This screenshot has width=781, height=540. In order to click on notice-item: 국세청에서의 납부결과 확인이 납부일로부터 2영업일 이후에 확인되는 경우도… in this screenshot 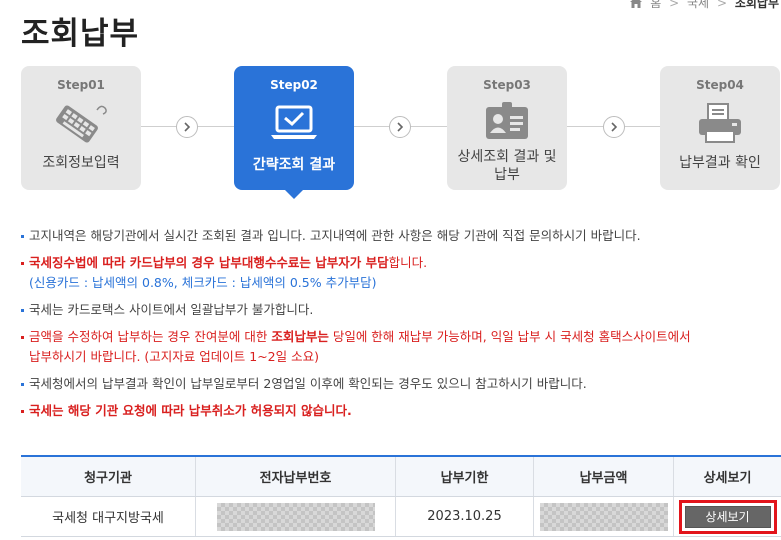, I will do `click(396, 384)`.